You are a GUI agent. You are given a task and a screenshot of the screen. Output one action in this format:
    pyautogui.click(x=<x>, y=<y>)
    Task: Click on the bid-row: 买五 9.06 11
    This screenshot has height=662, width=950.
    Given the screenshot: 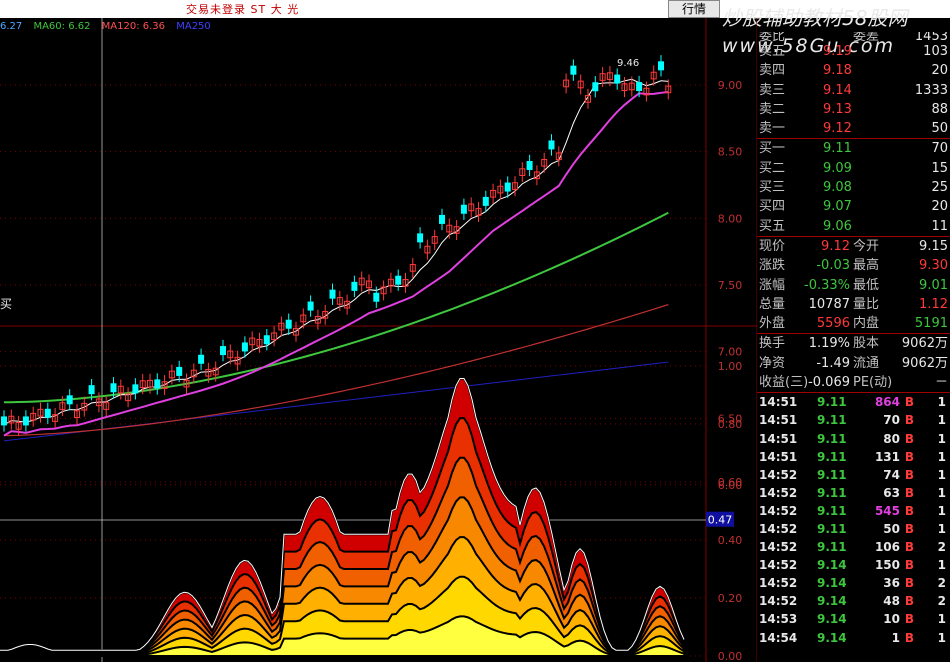 What is the action you would take?
    pyautogui.click(x=853, y=226)
    